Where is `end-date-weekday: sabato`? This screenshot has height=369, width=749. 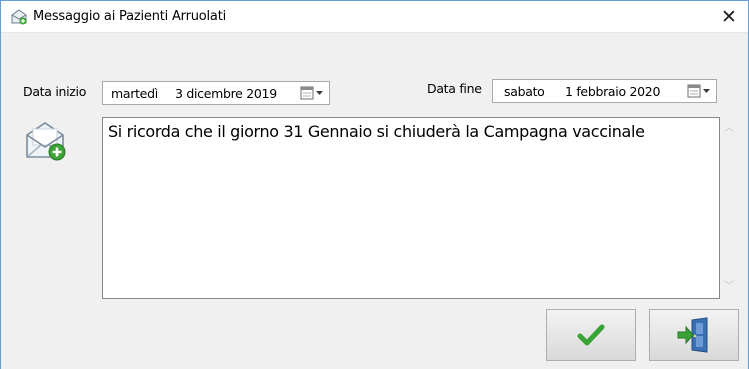 end-date-weekday: sabato is located at coordinates (524, 91).